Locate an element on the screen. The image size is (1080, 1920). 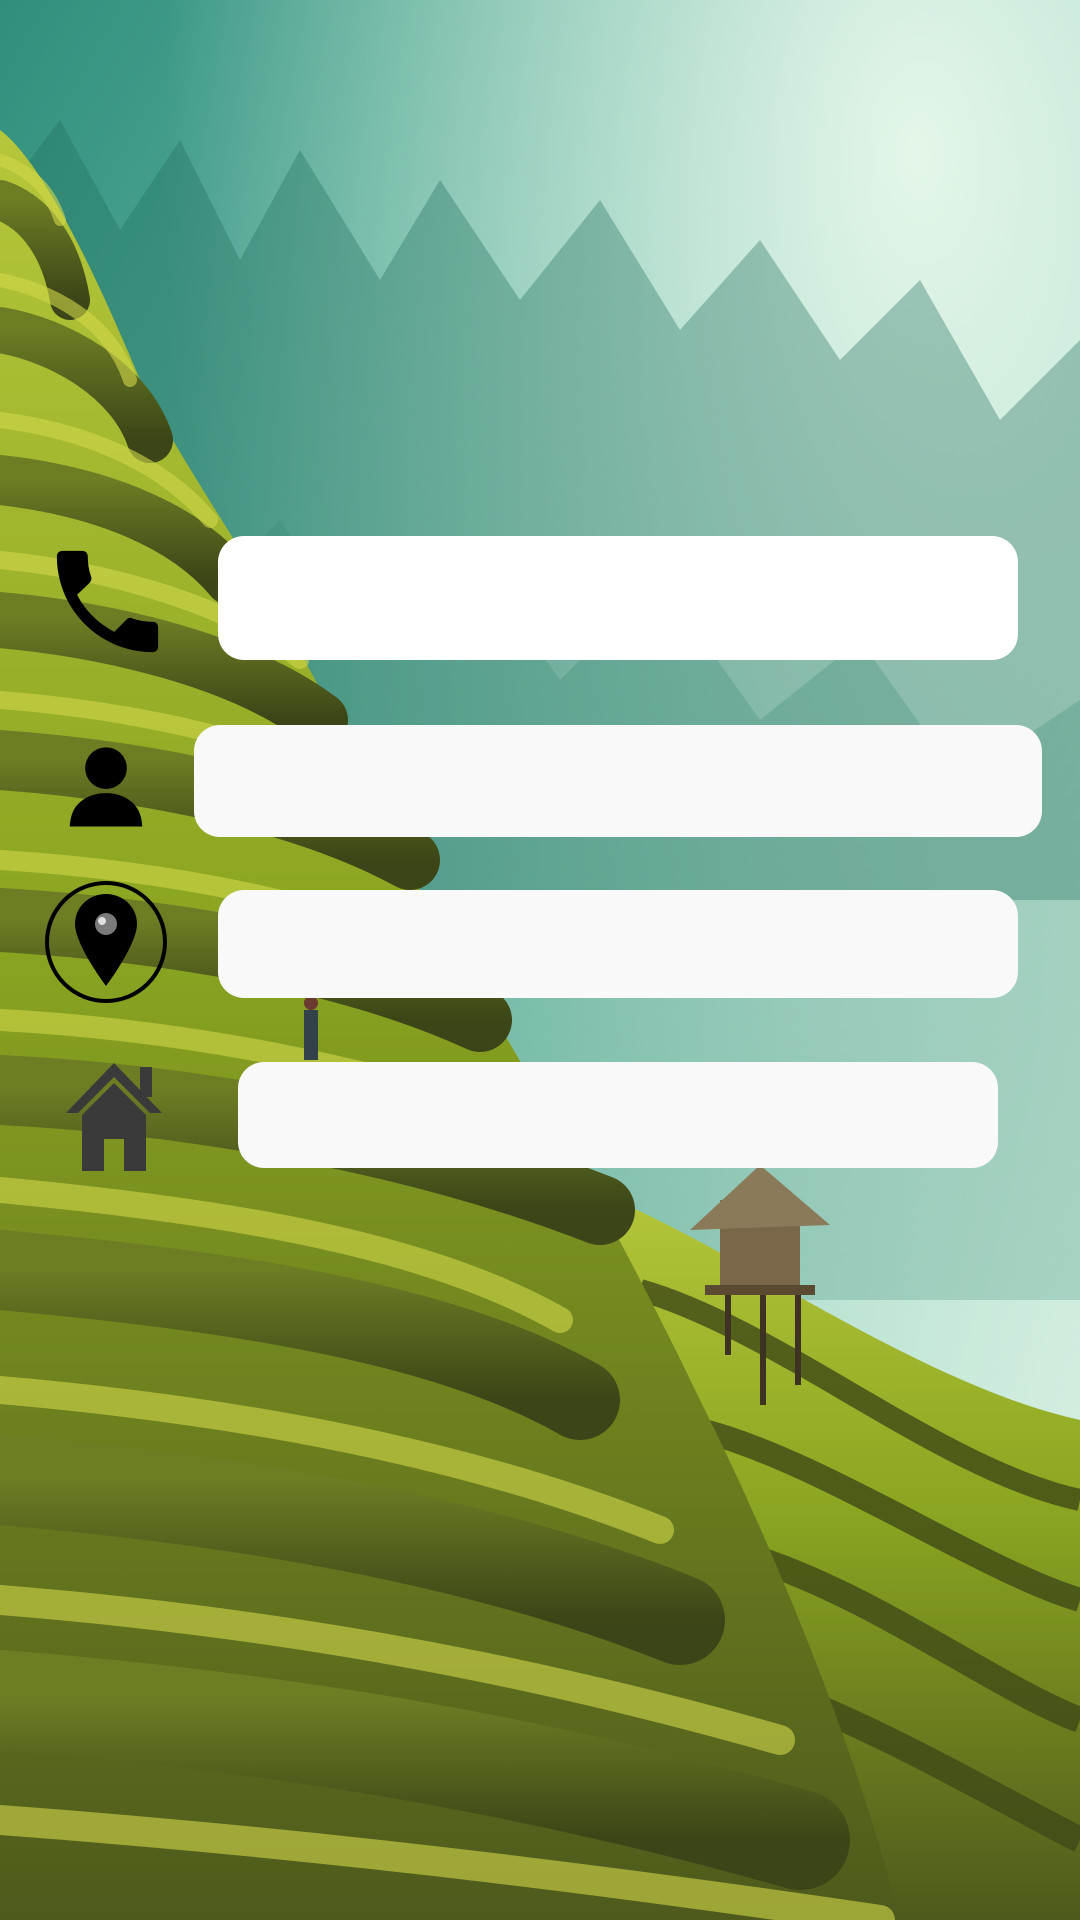
location-pin-icon is located at coordinates (106, 942).